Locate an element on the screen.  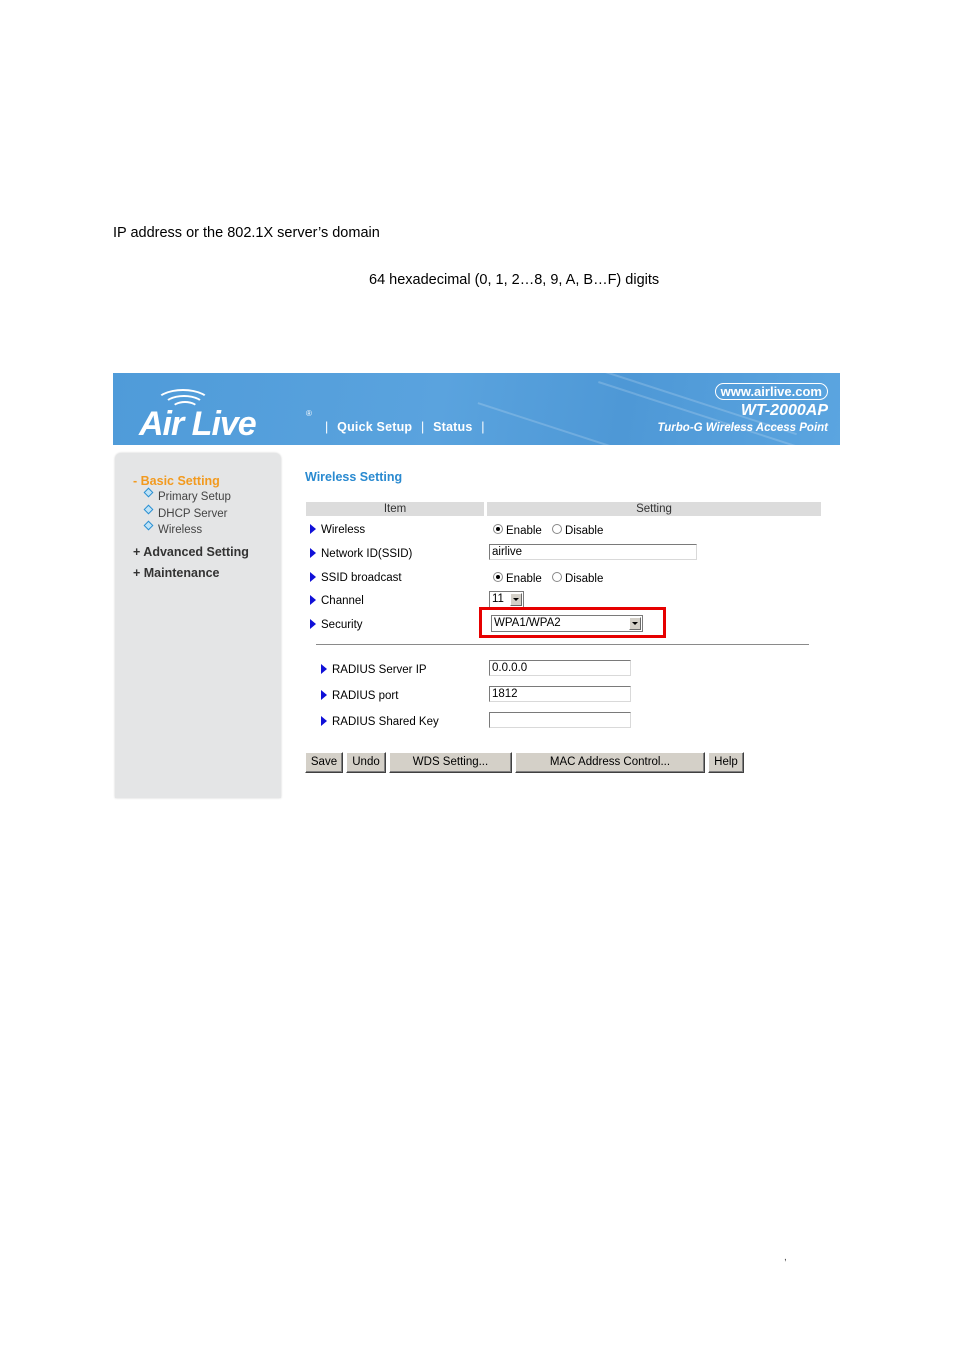
ssid-broadcast-radio-group: Enable Disable is located at coordinates (551, 578).